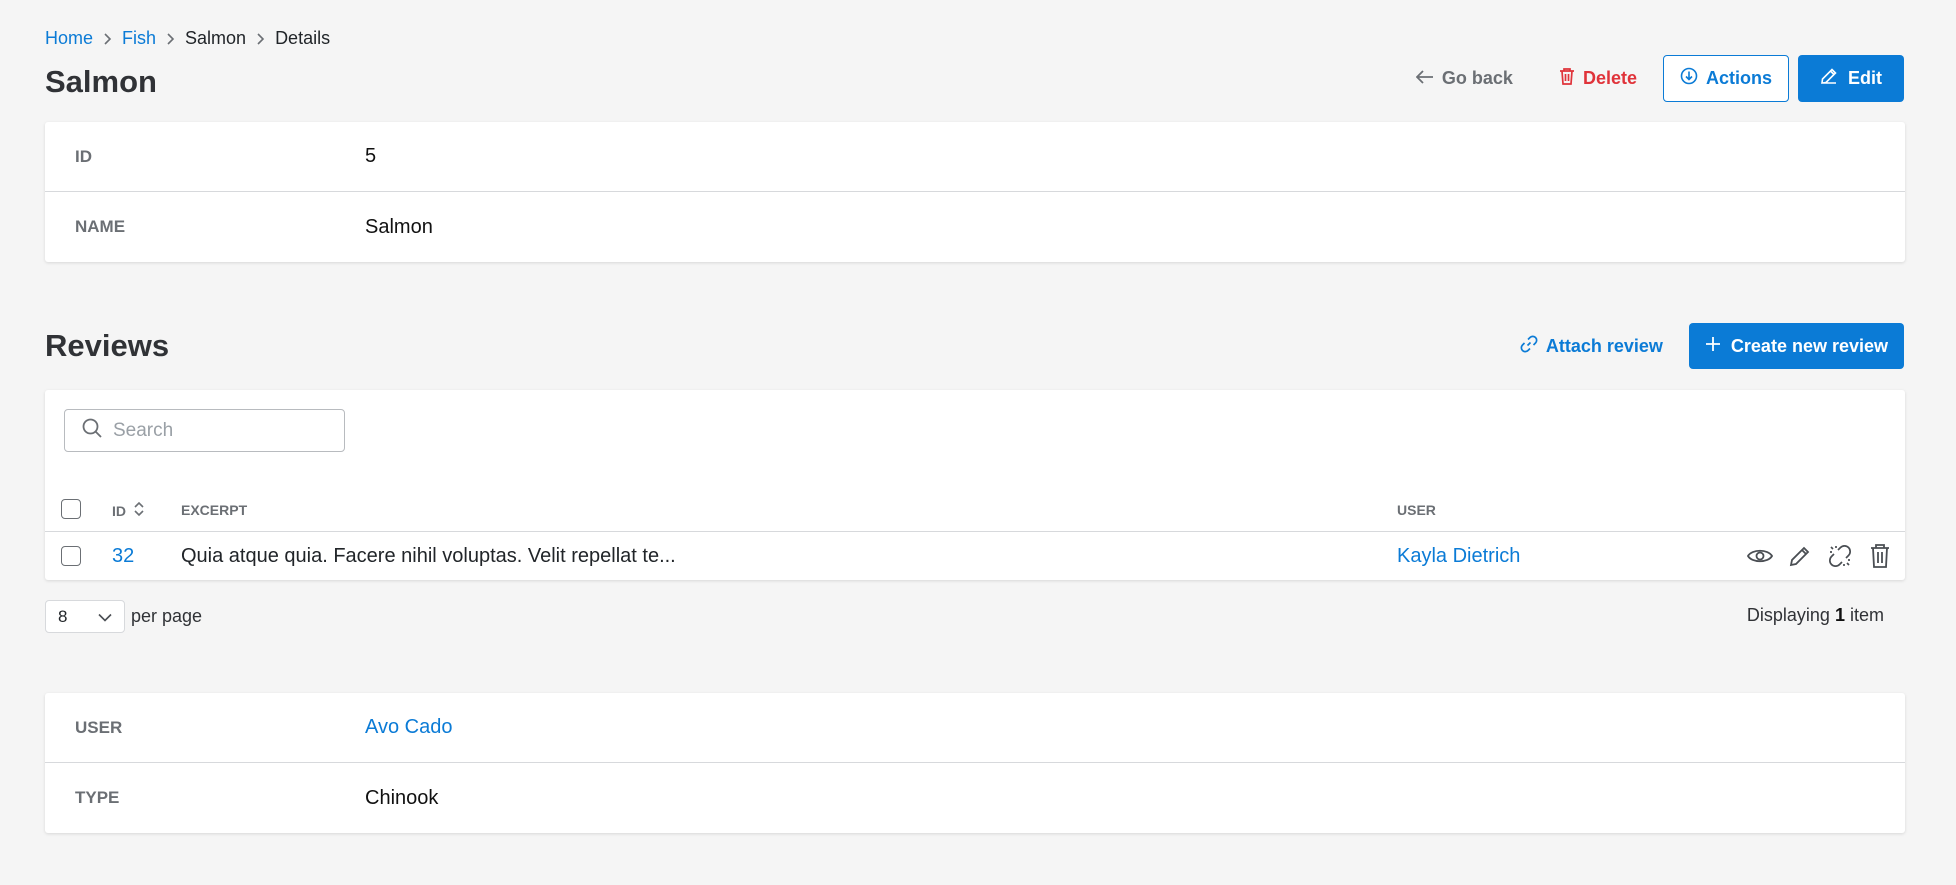  Describe the element at coordinates (71, 556) in the screenshot. I see `row-checkbox` at that location.